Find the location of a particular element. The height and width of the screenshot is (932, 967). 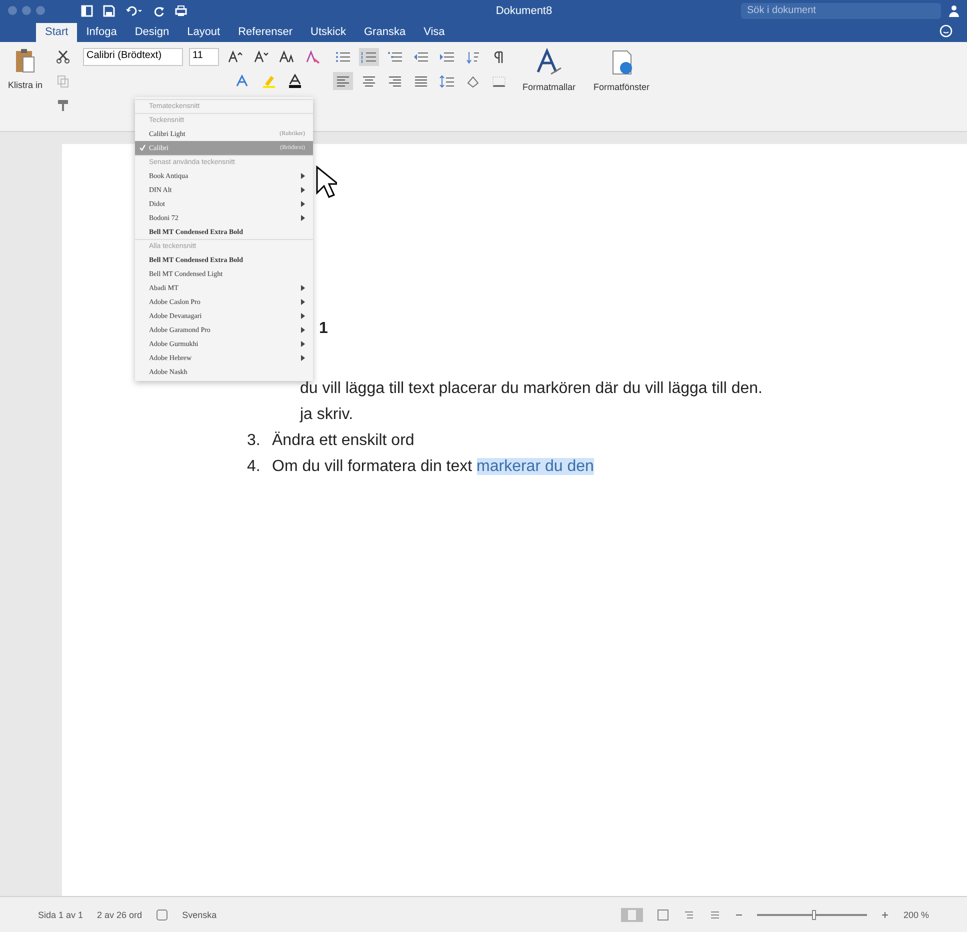

bullet-list-icon is located at coordinates (342, 57).